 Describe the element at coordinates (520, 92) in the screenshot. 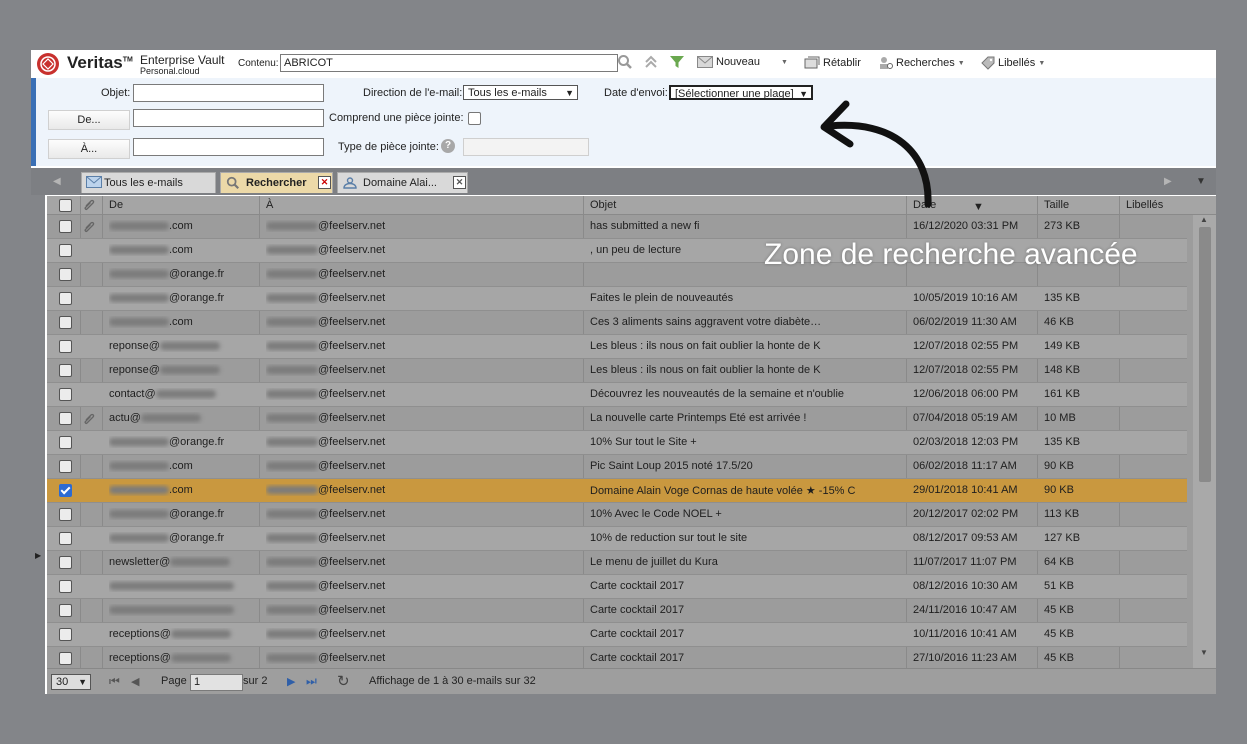

I see `direction-select: Tous les e-mails ▼` at that location.